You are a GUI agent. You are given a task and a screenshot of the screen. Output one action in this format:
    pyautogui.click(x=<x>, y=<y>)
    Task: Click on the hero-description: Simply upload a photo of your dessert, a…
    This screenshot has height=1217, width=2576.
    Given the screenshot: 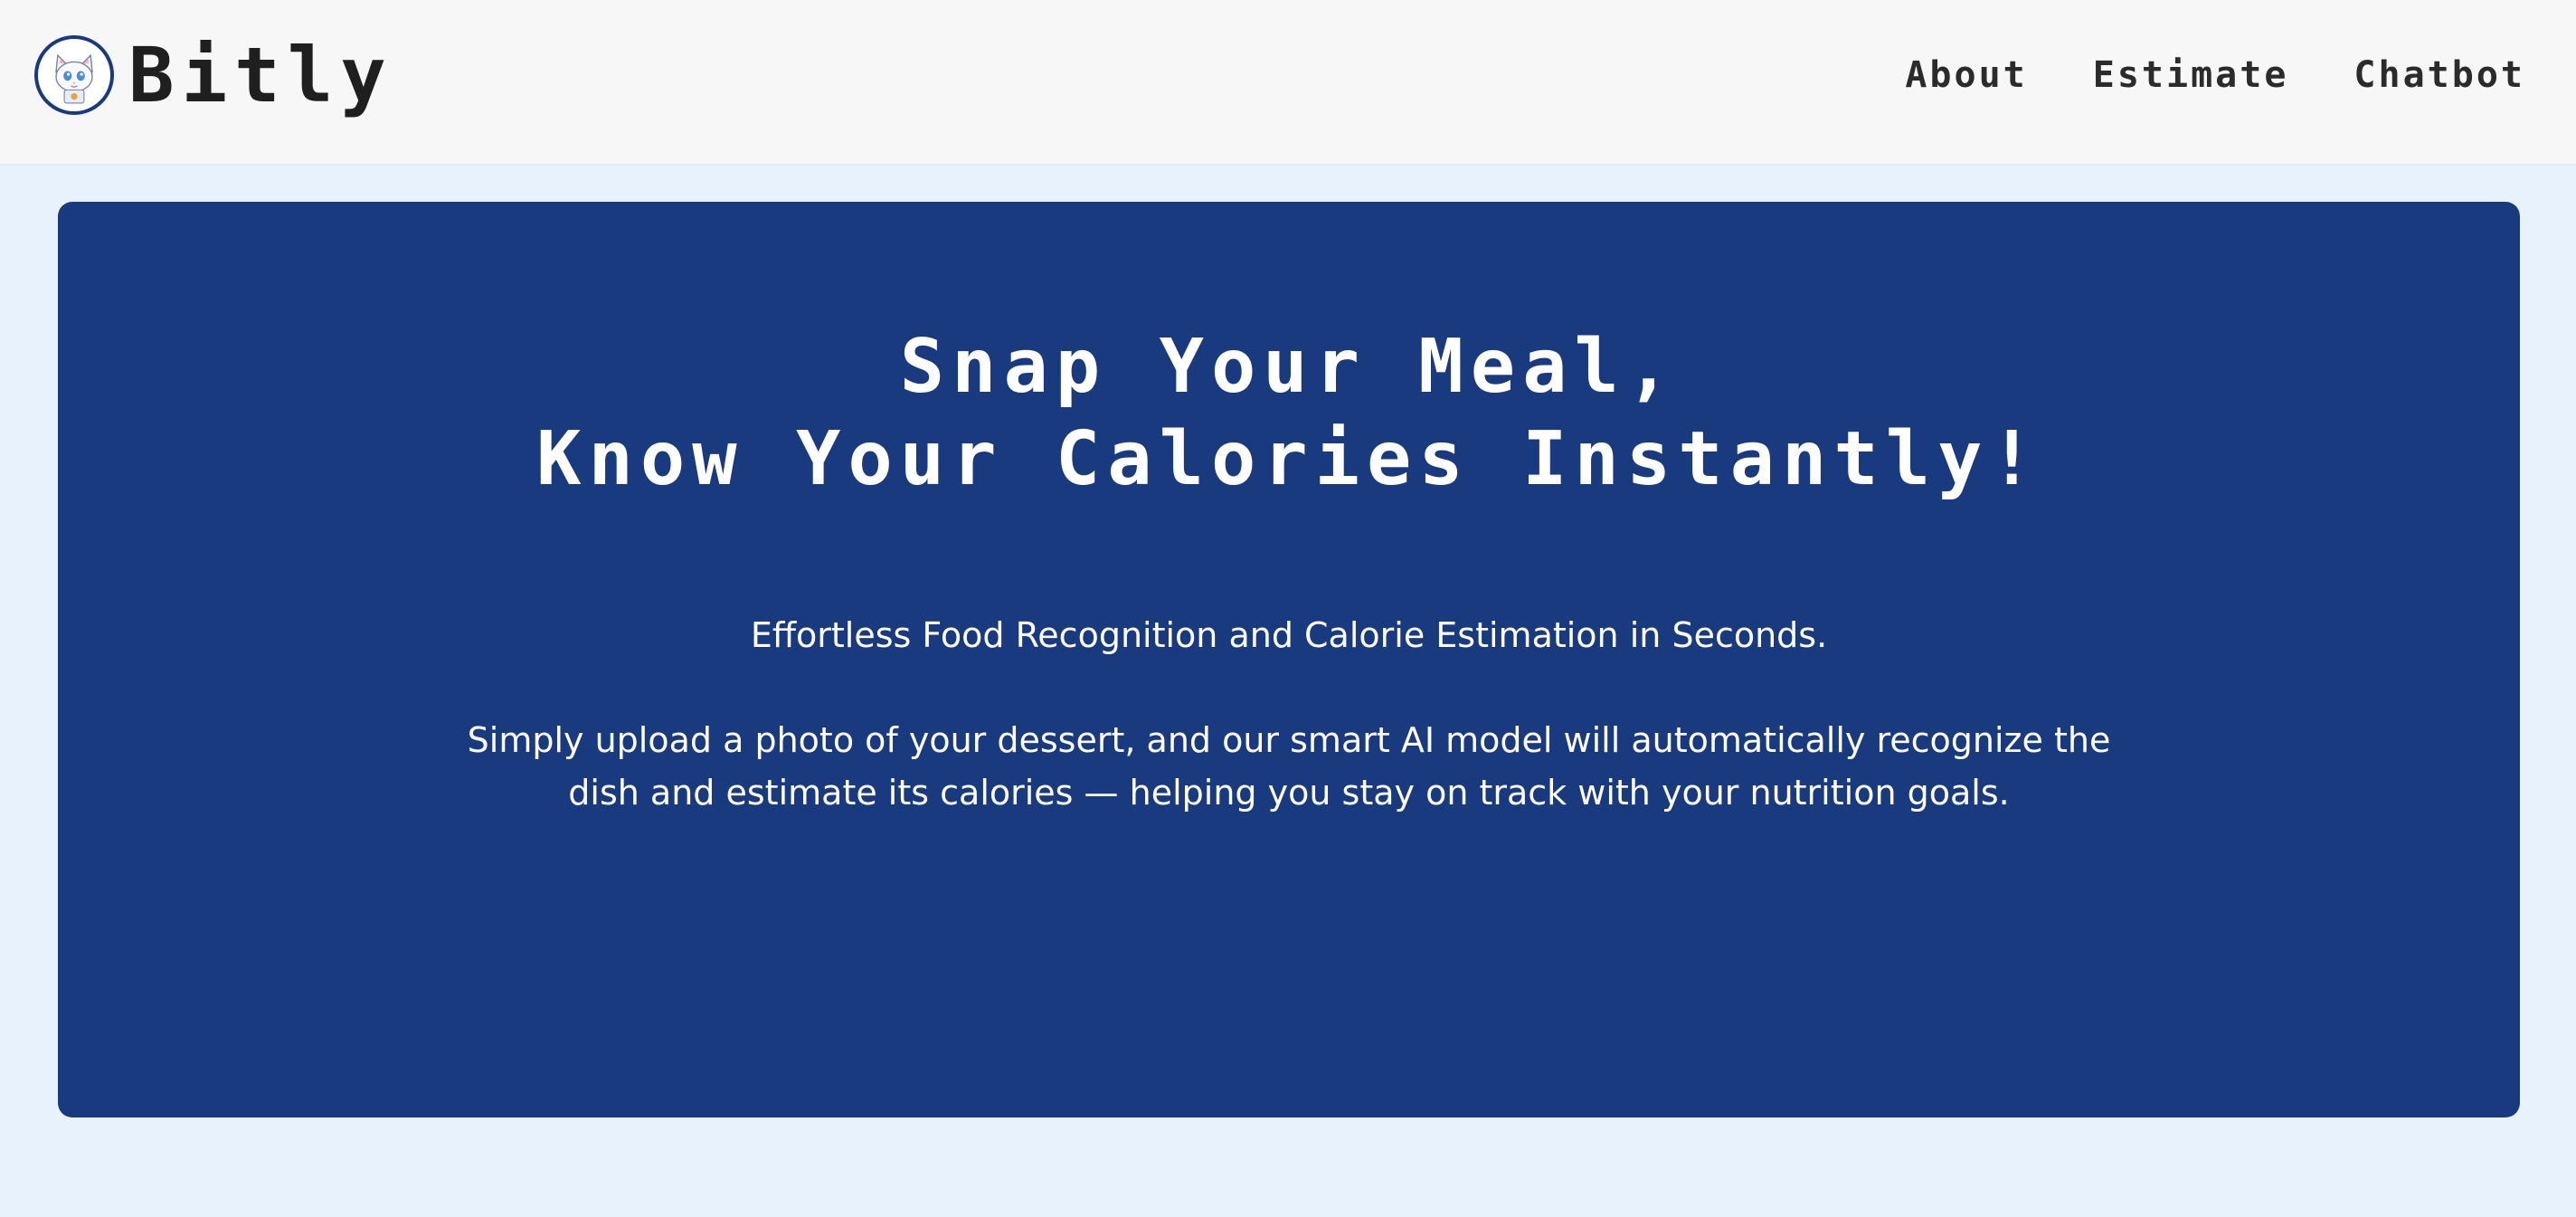 What is the action you would take?
    pyautogui.click(x=1289, y=766)
    